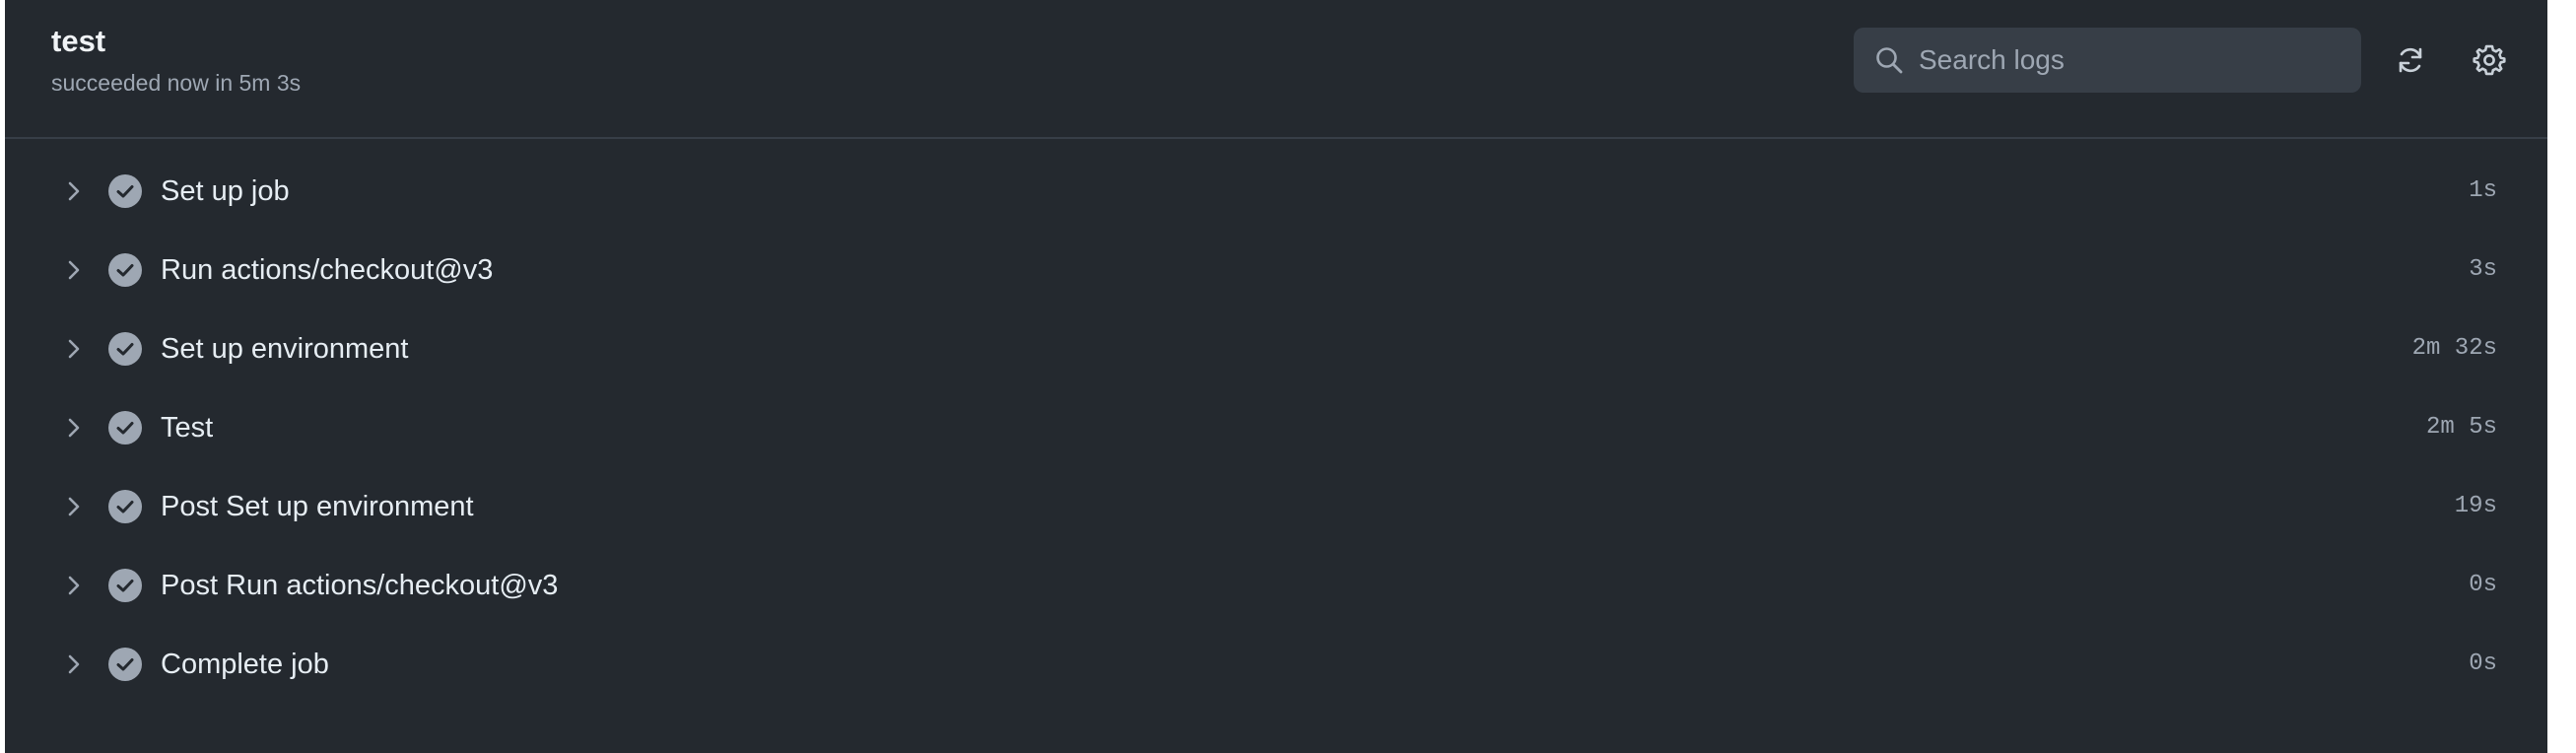 This screenshot has width=2576, height=753. What do you see at coordinates (327, 270) in the screenshot?
I see `step-name: Run actions/checkout@v3` at bounding box center [327, 270].